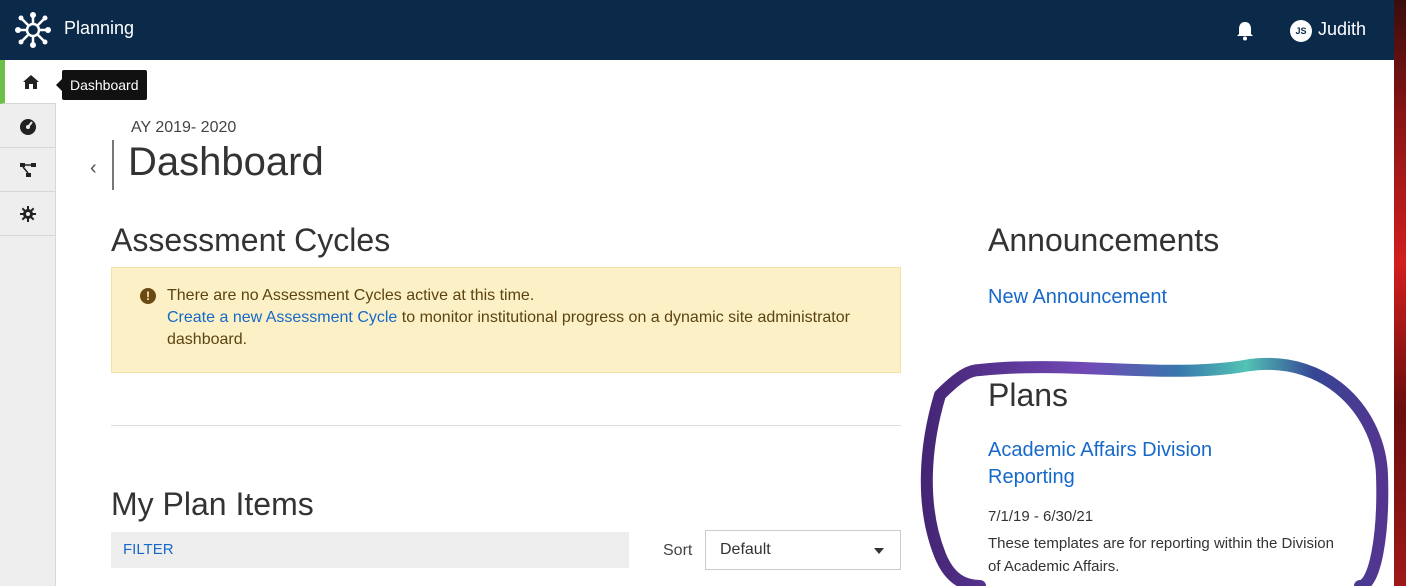 This screenshot has height=586, width=1406. I want to click on sort-select: Default, so click(803, 550).